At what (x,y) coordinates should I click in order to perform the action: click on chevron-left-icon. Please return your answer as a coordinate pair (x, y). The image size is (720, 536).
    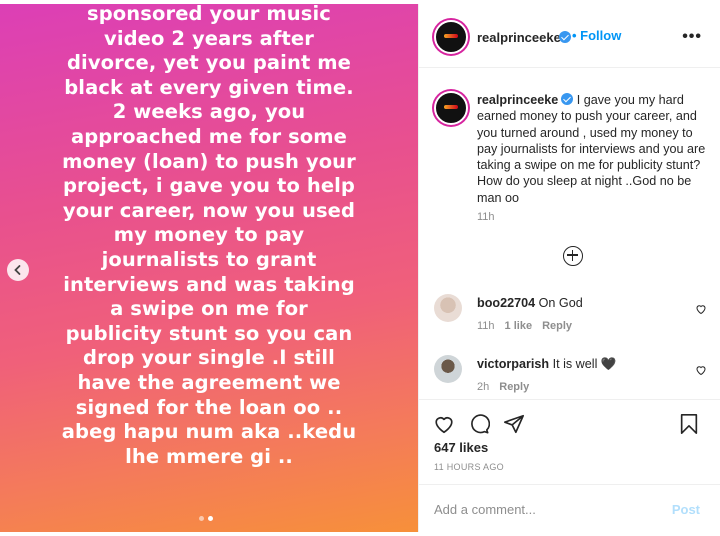
    Looking at the image, I should click on (17, 270).